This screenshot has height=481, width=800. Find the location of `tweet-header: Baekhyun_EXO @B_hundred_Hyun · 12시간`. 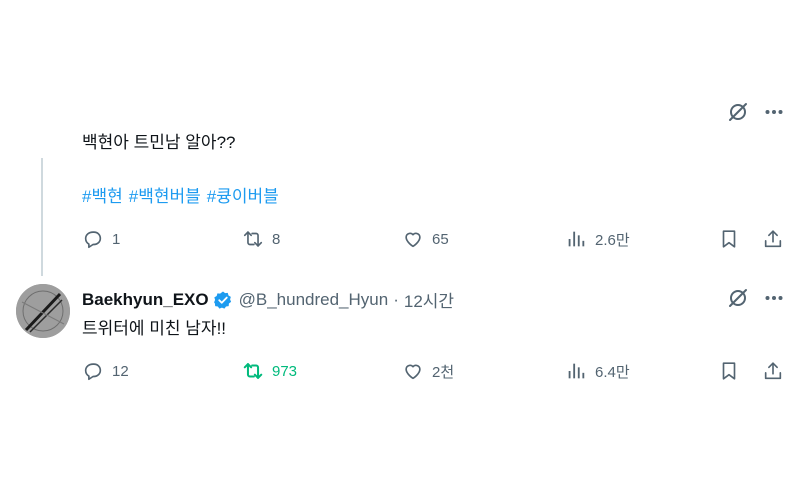

tweet-header: Baekhyun_EXO @B_hundred_Hyun · 12시간 is located at coordinates (268, 299).